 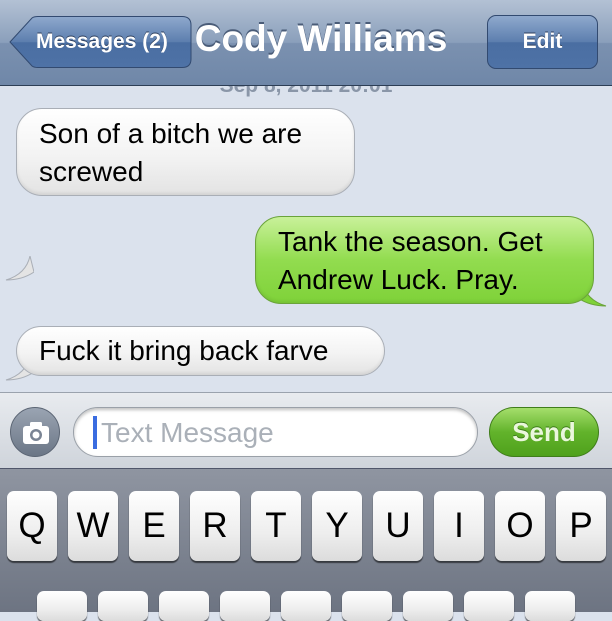 What do you see at coordinates (459, 526) in the screenshot?
I see `key-i: I` at bounding box center [459, 526].